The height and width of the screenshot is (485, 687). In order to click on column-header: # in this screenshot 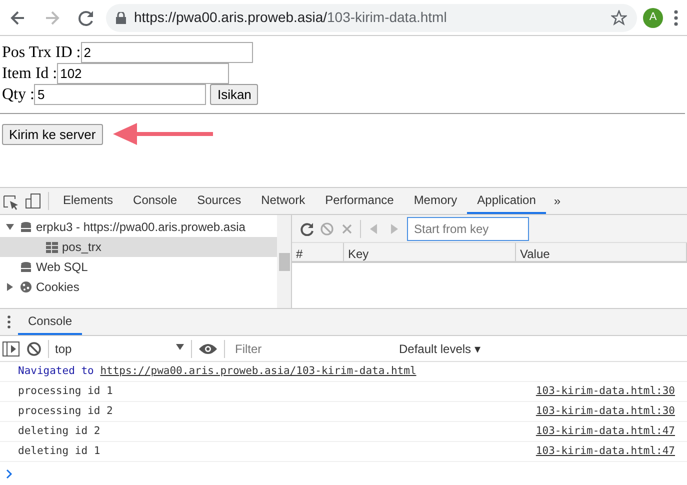, I will do `click(318, 252)`.